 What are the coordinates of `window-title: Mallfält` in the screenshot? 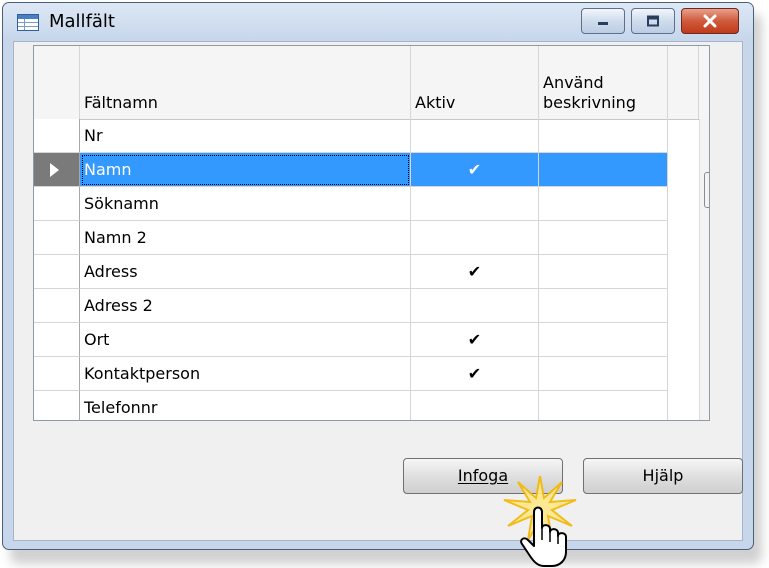 It's located at (82, 21).